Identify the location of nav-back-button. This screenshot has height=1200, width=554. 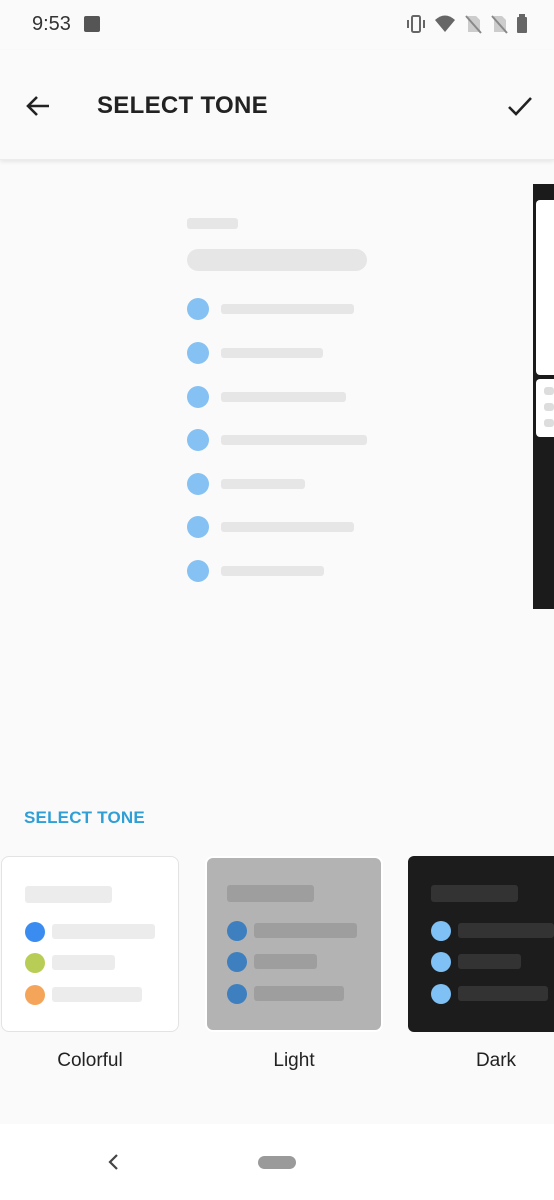
(114, 1162).